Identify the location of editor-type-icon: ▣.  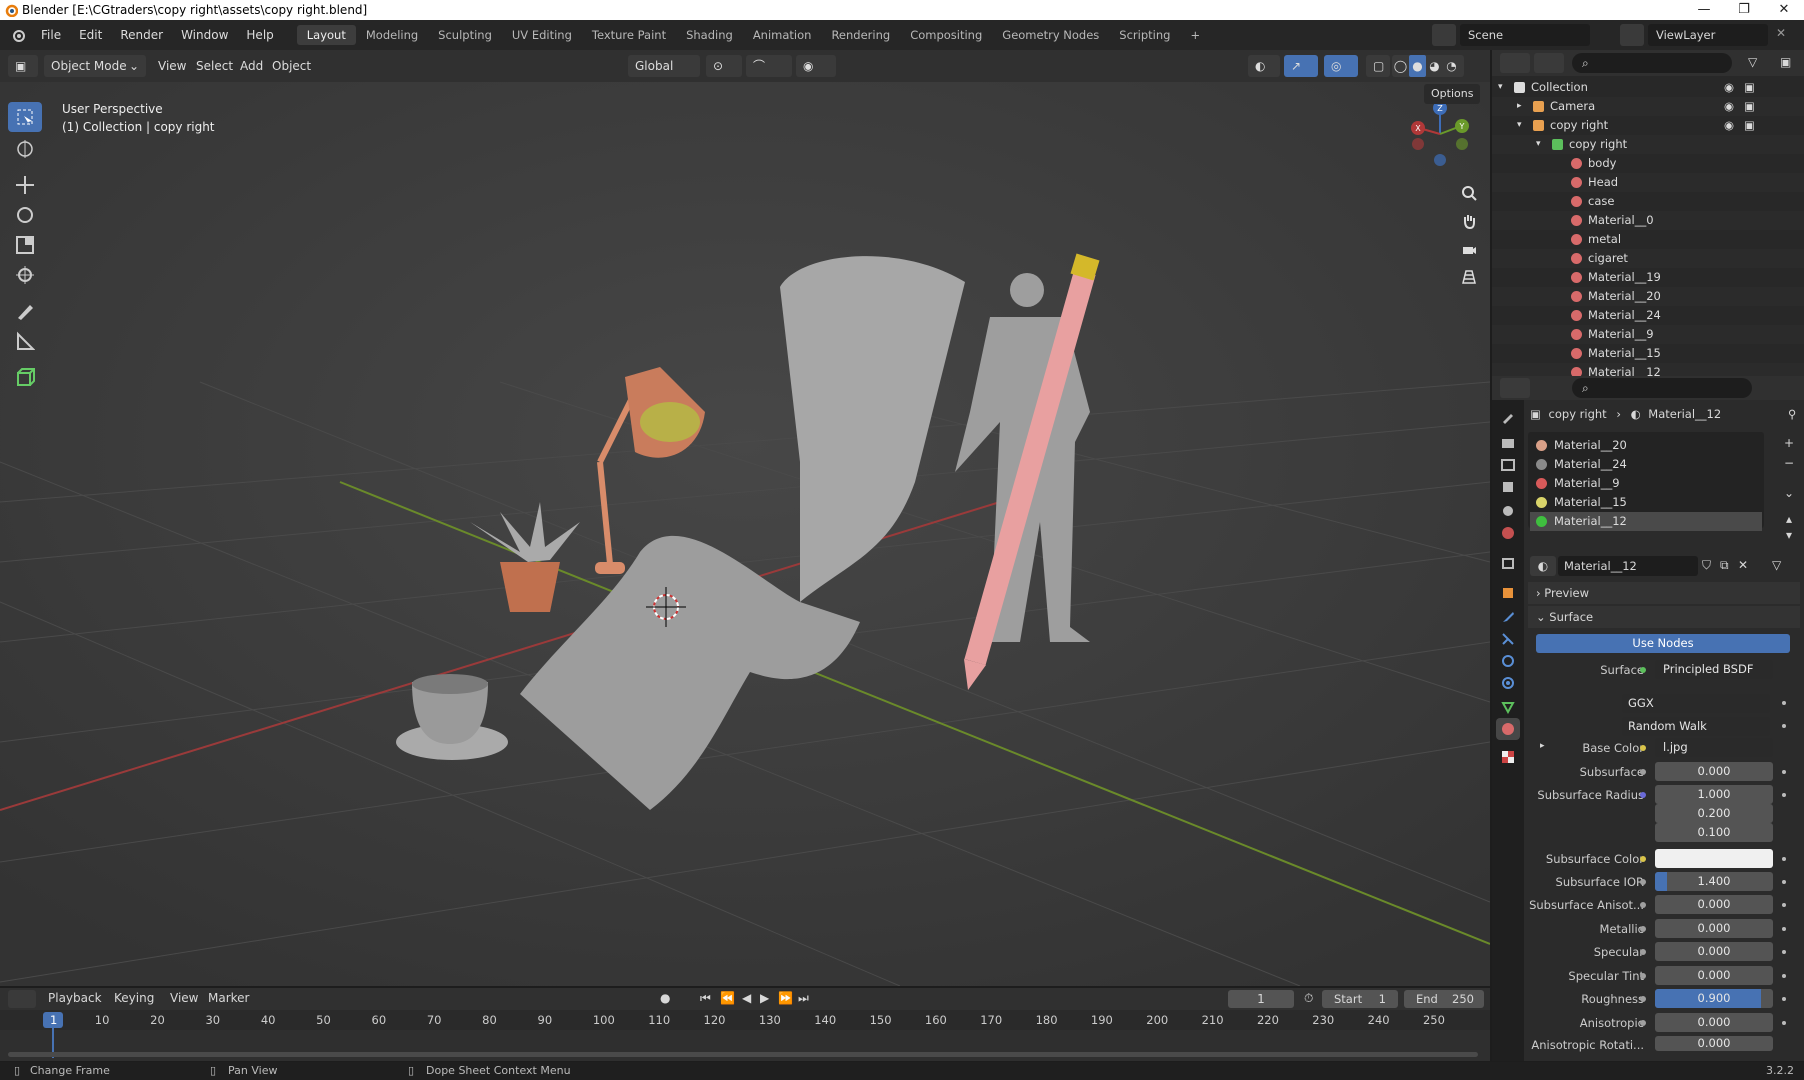
(23, 66).